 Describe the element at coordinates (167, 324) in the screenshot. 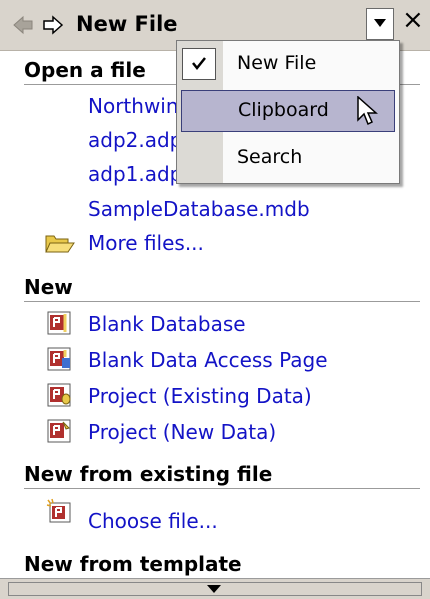

I see `new-item-link: Blank Database` at that location.